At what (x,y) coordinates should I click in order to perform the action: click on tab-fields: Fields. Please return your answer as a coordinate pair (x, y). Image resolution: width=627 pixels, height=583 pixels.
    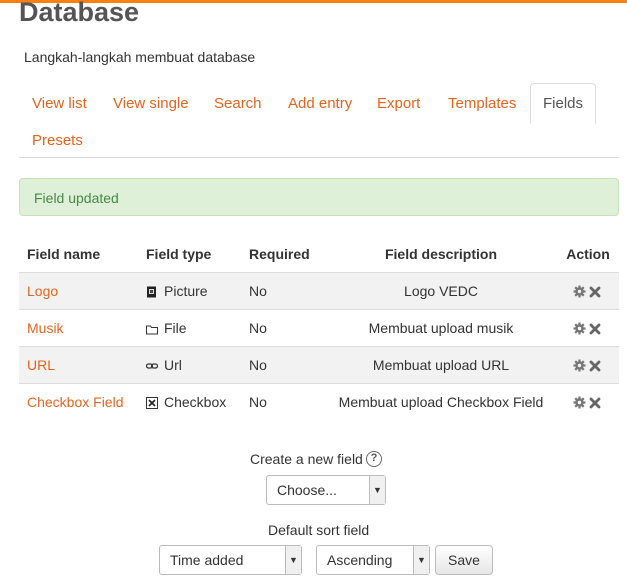
    Looking at the image, I should click on (563, 103).